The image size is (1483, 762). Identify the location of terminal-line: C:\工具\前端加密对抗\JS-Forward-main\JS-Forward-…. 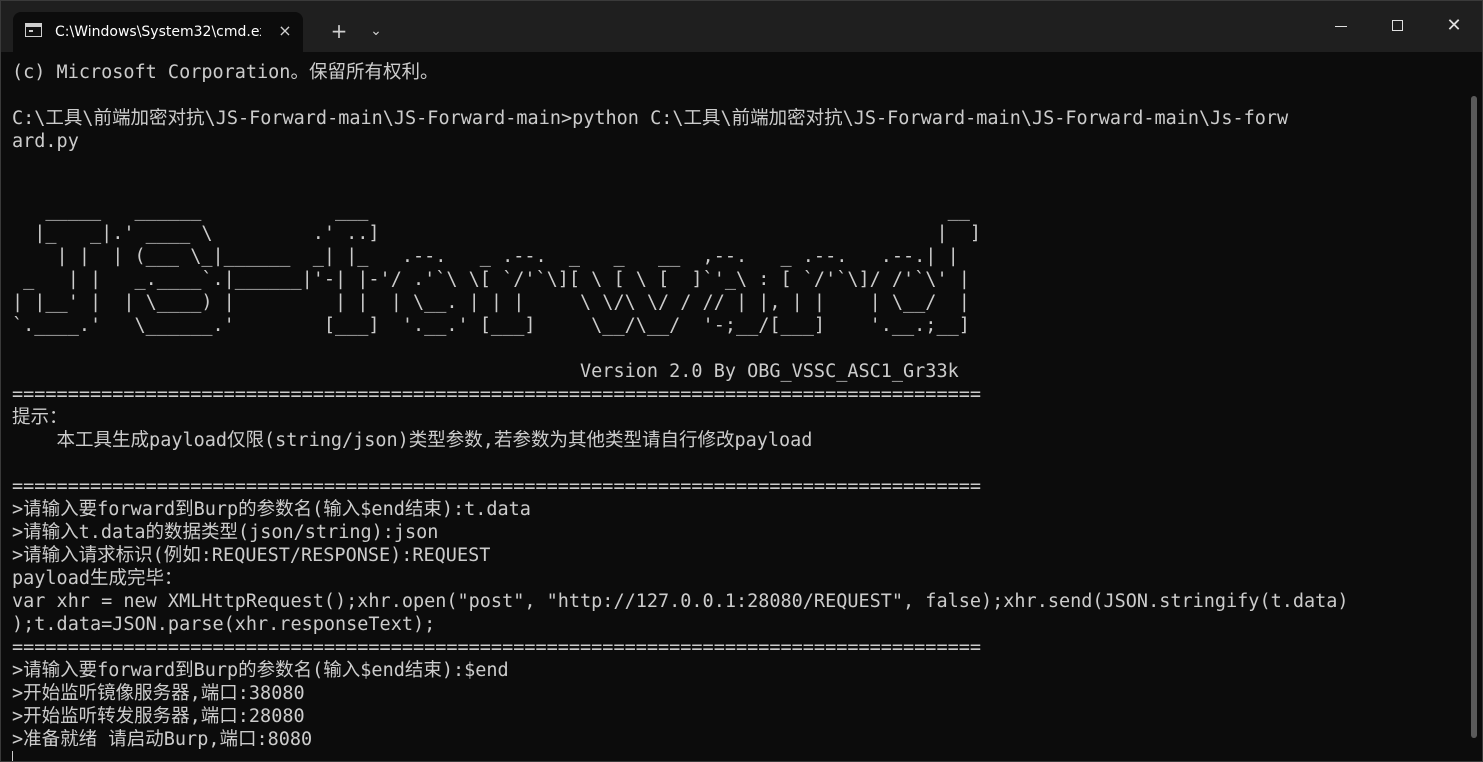
(650, 118).